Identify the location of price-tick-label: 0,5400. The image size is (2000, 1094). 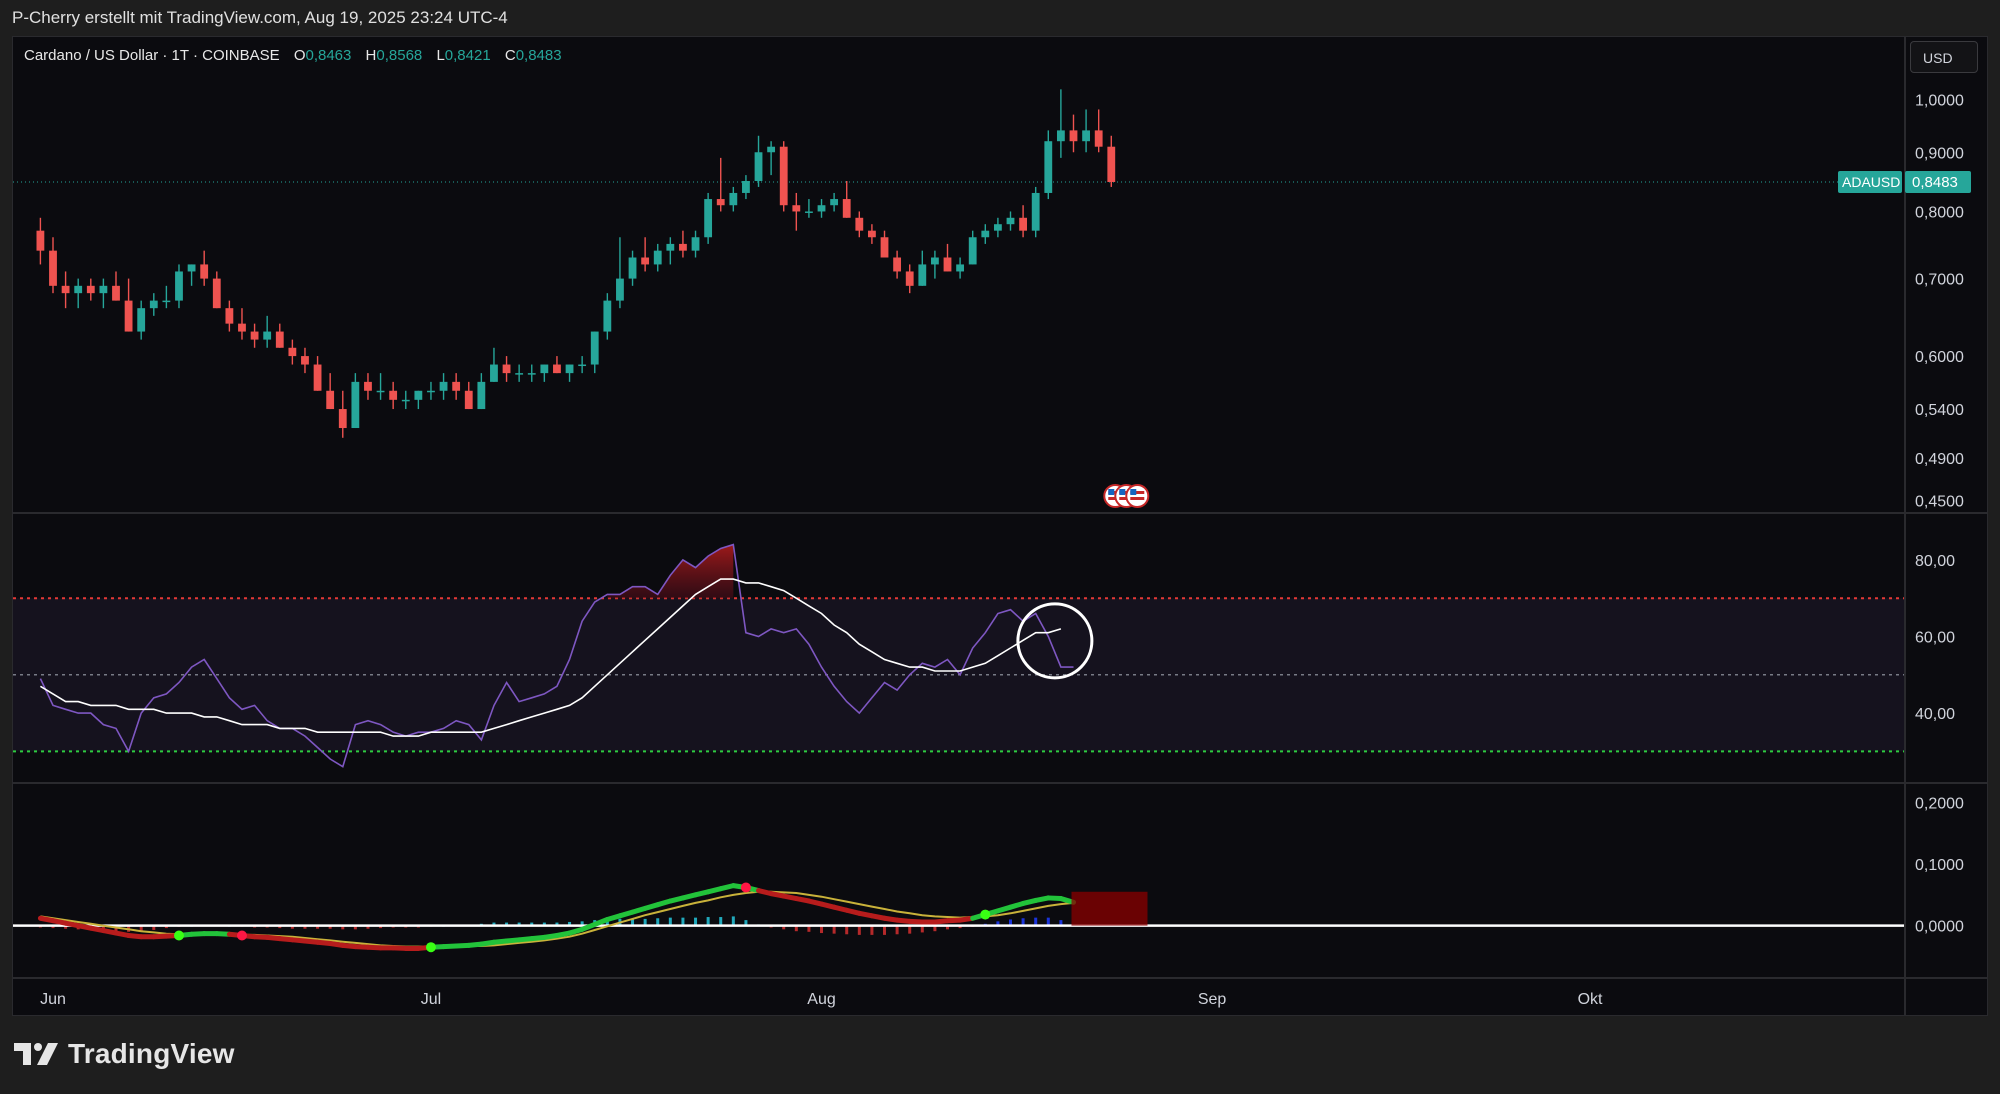
(1939, 410).